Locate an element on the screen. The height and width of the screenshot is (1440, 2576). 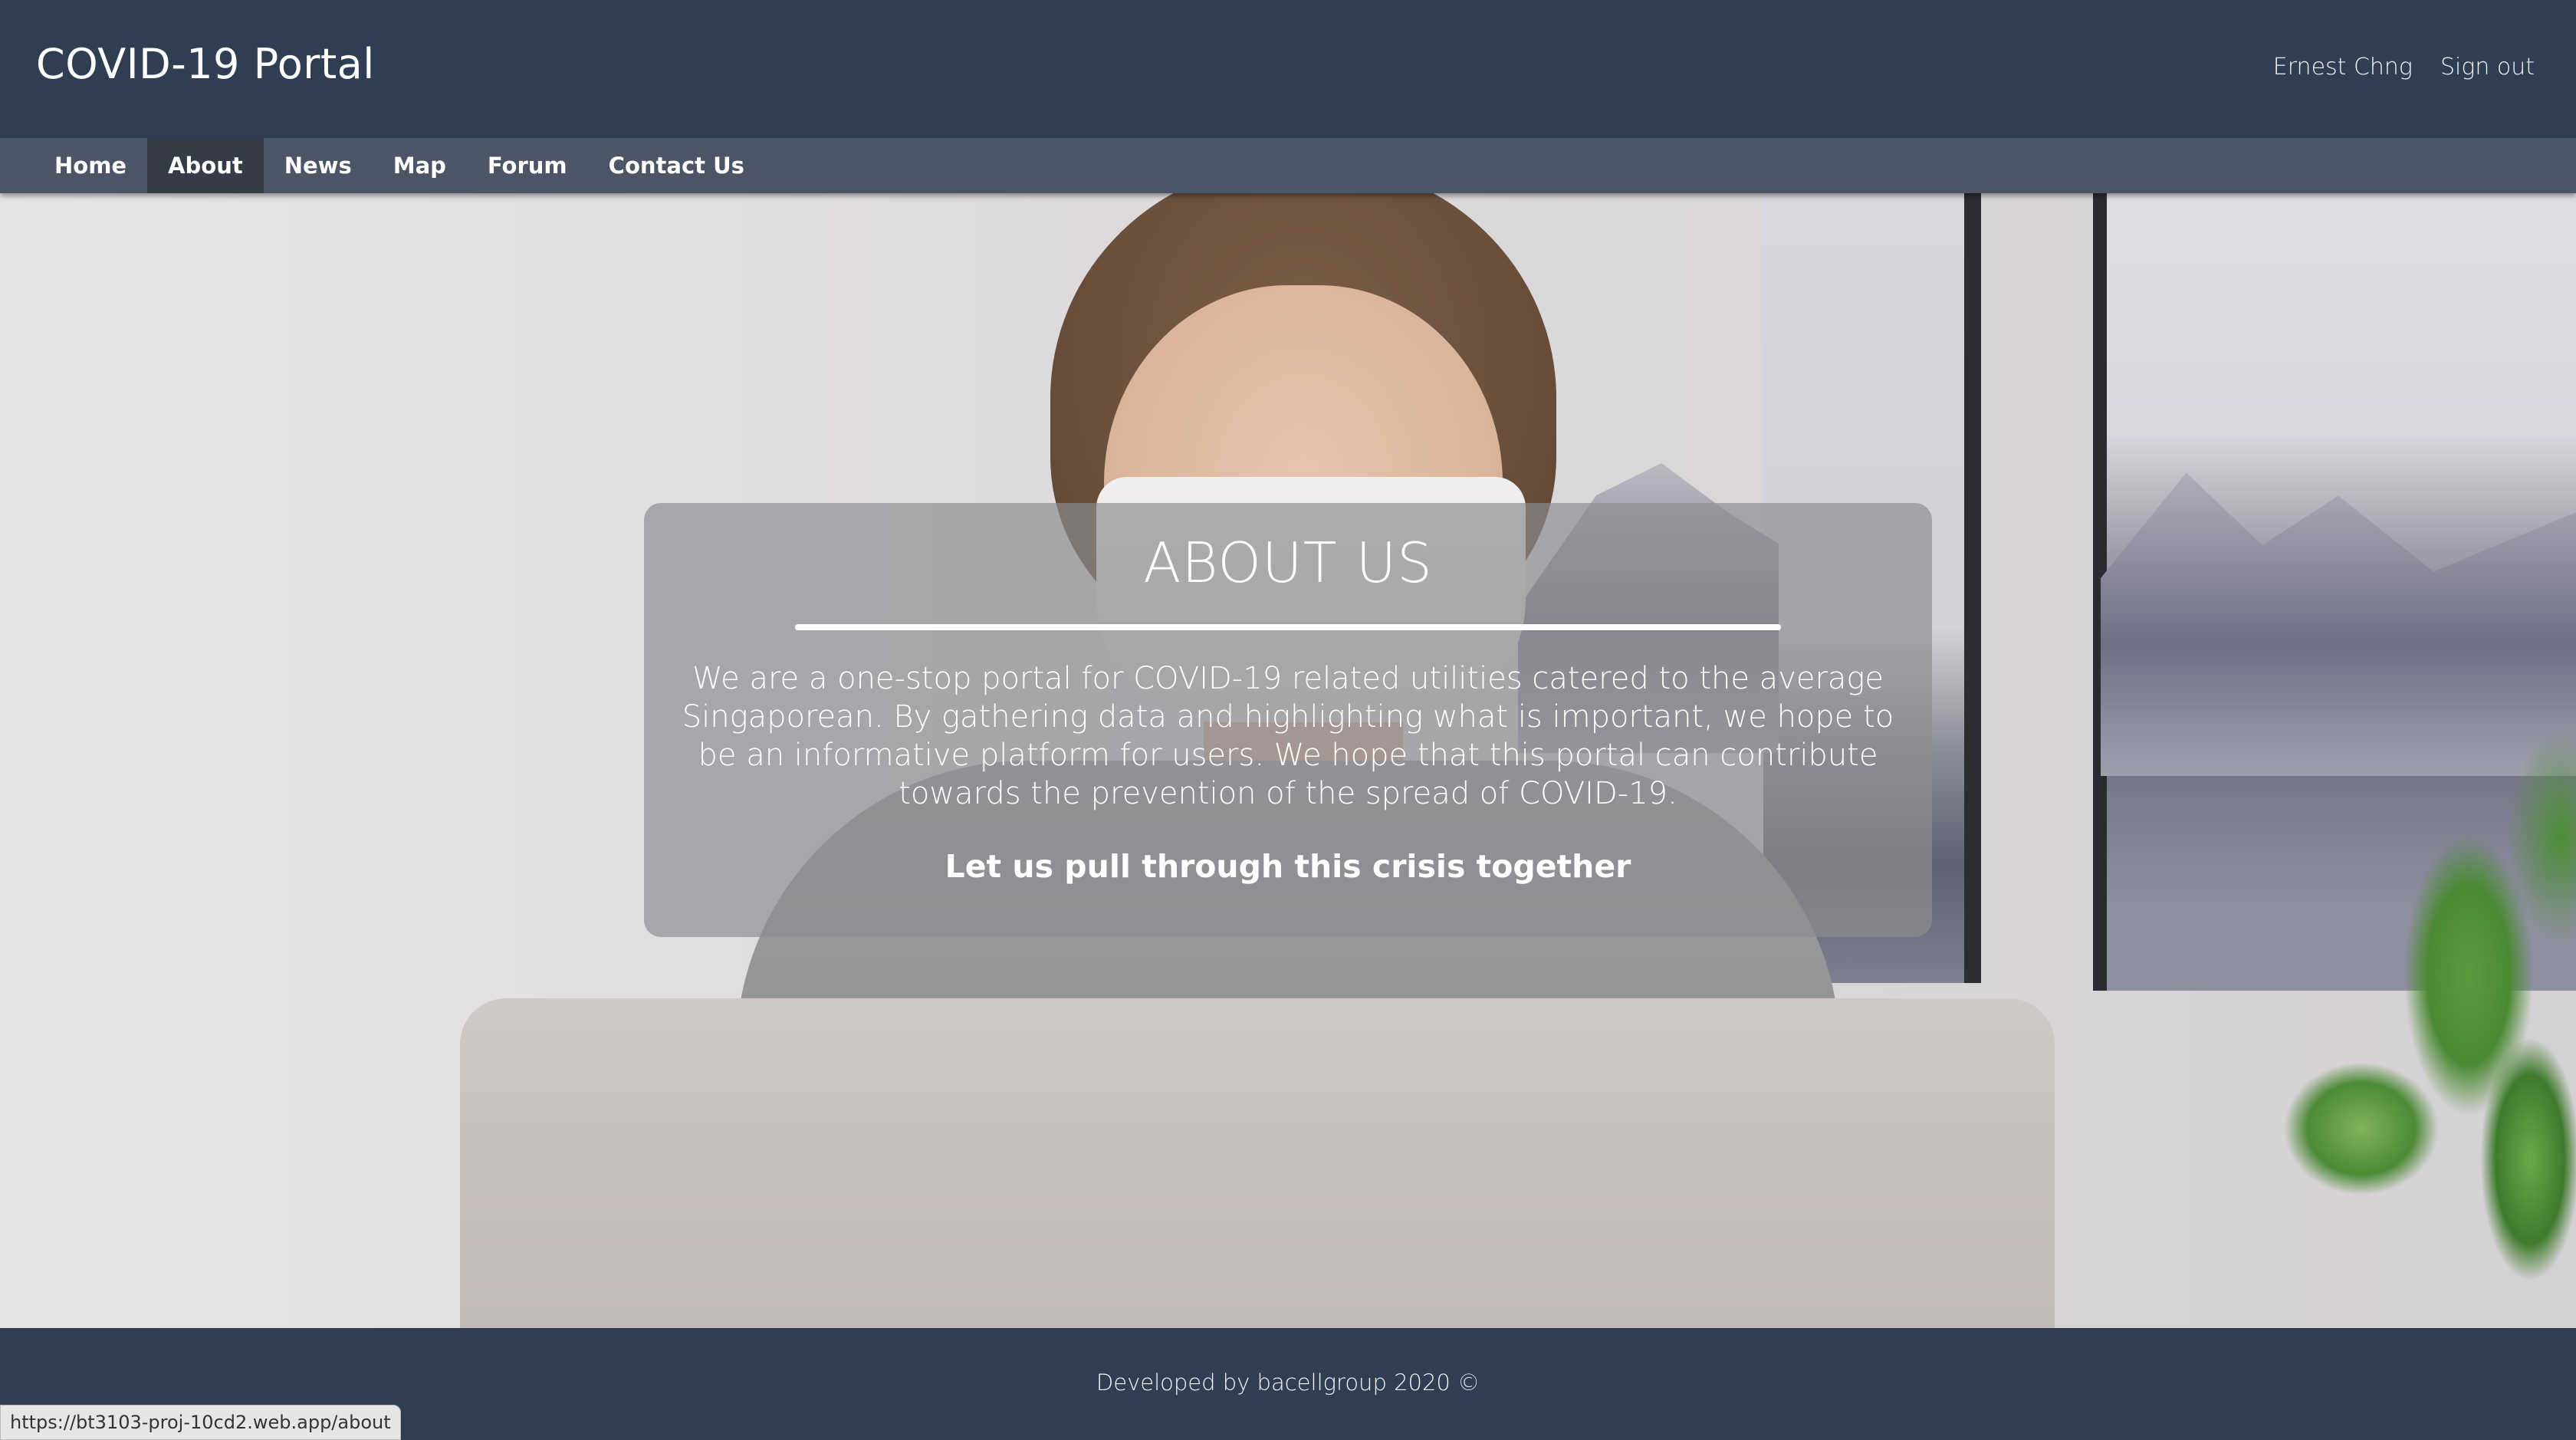
user-name-link: Ernest Chng is located at coordinates (2343, 67).